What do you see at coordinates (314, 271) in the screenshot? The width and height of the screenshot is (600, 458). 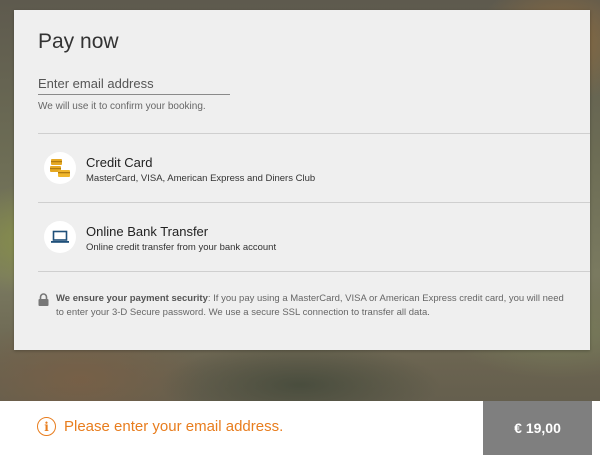 I see `divider` at bounding box center [314, 271].